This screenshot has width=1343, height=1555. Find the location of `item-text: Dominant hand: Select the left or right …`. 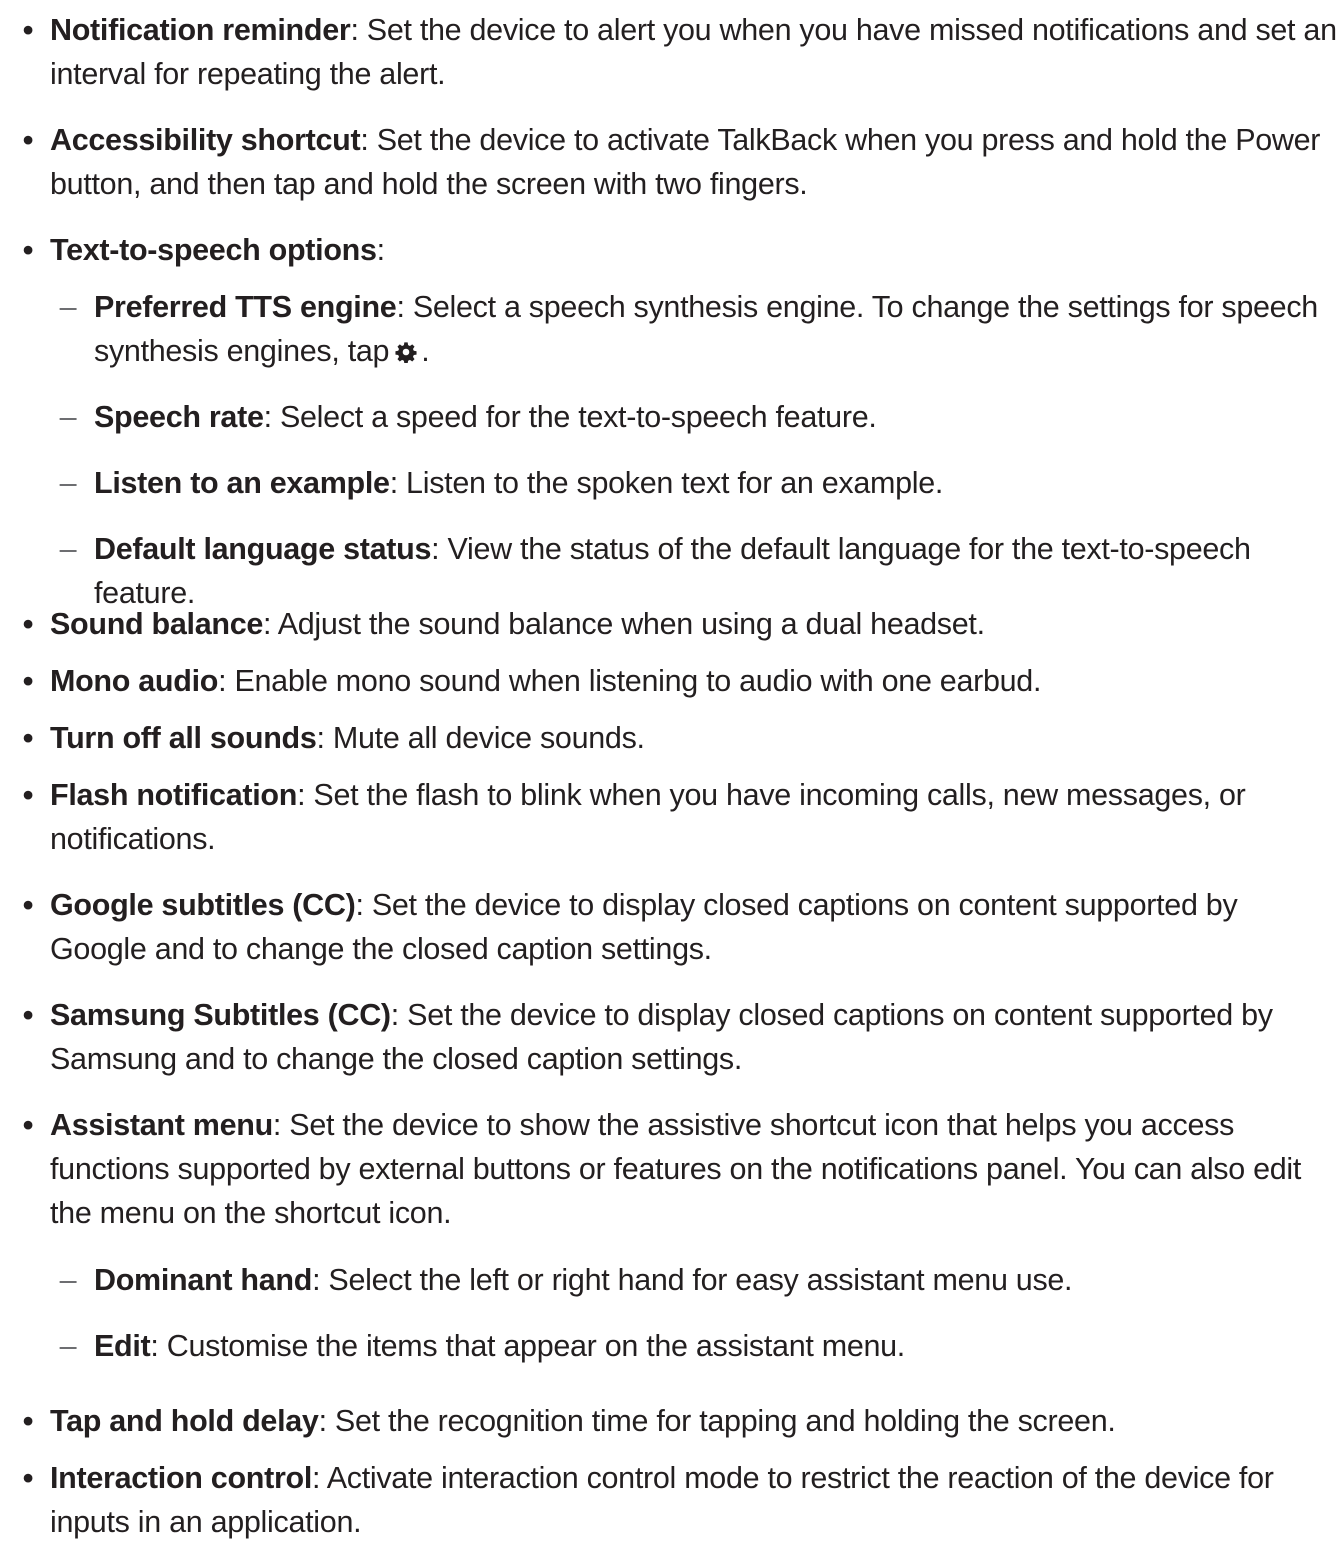

item-text: Dominant hand: Select the left or right … is located at coordinates (714, 1280).